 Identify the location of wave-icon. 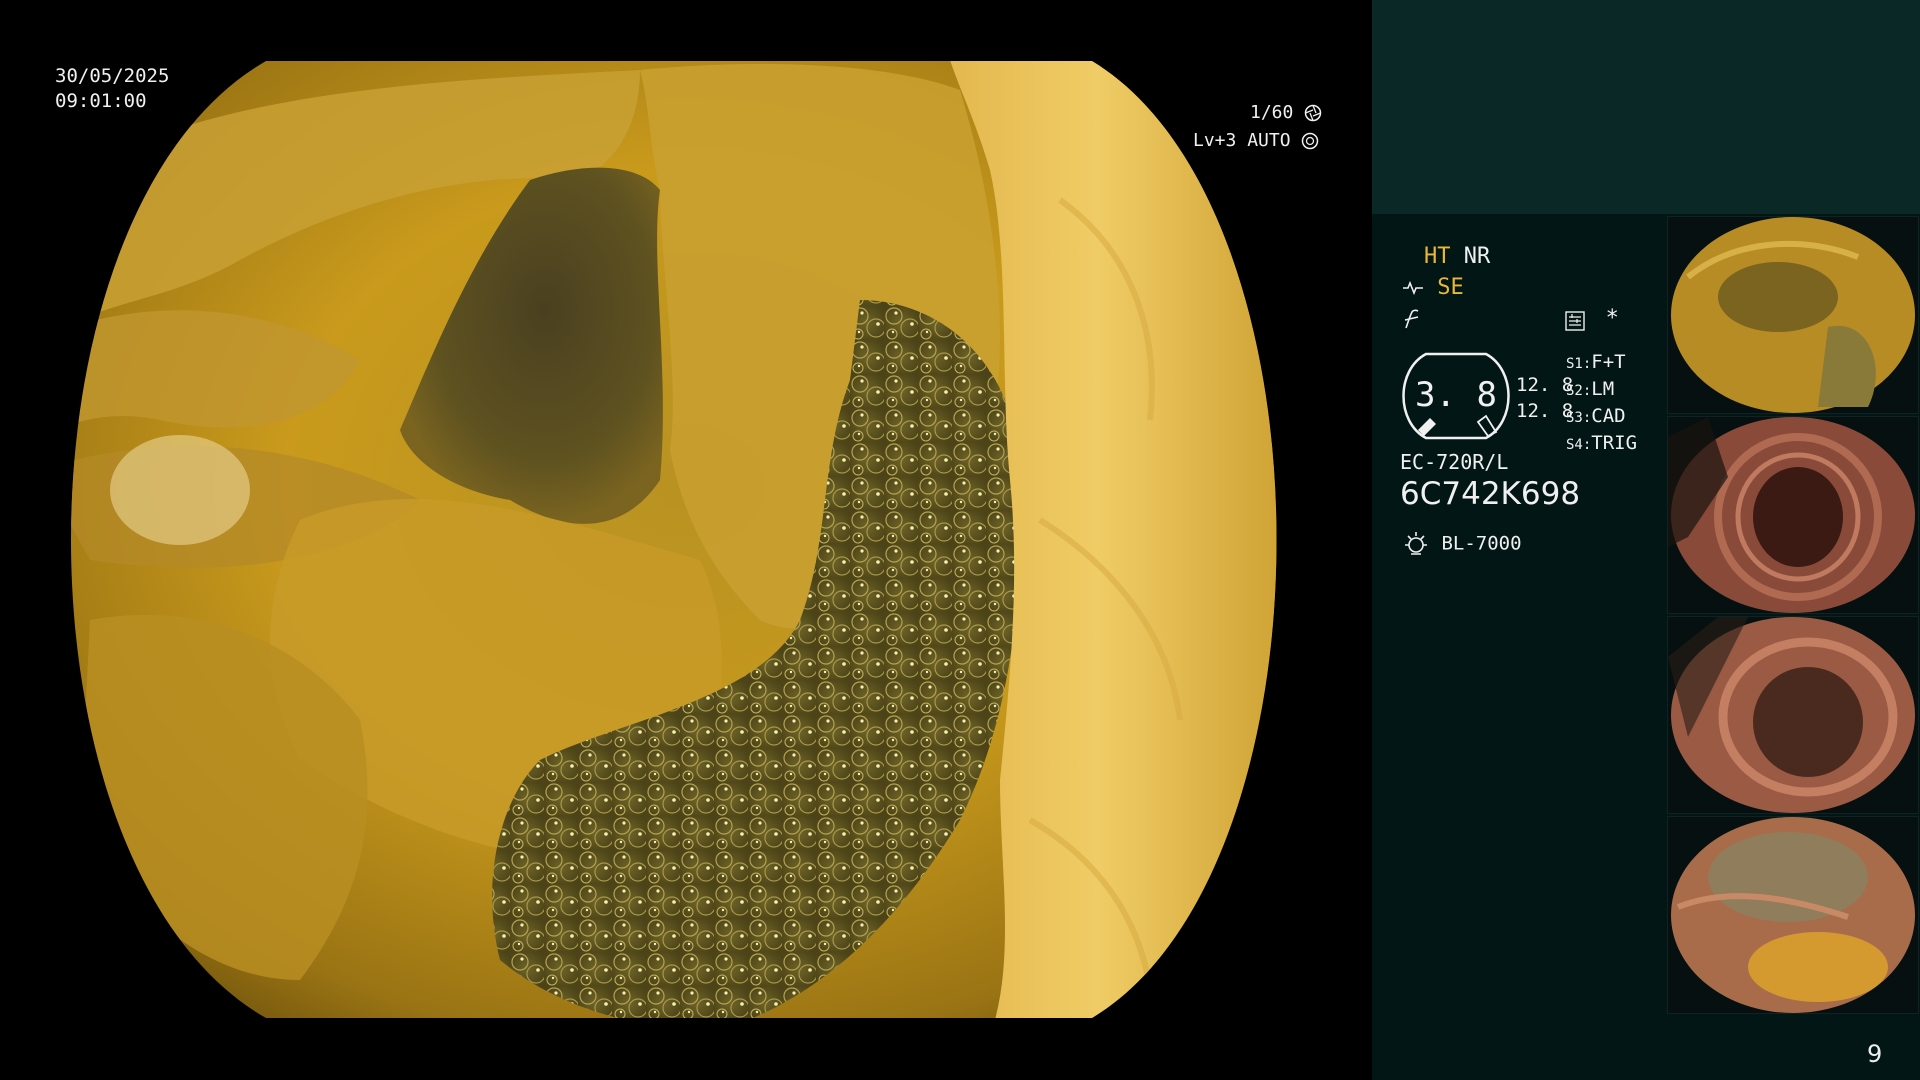
(1411, 319).